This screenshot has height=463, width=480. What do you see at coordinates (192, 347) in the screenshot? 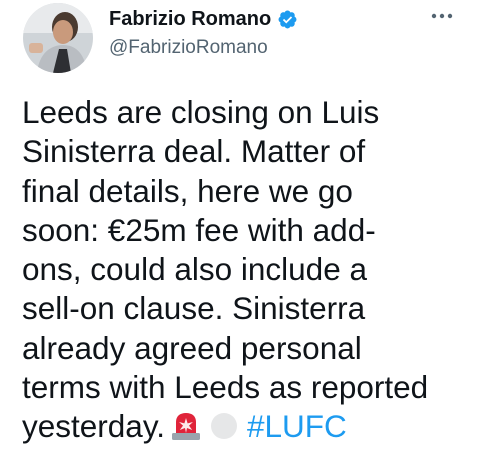
I see `tweet-text-line: already agreed personal` at bounding box center [192, 347].